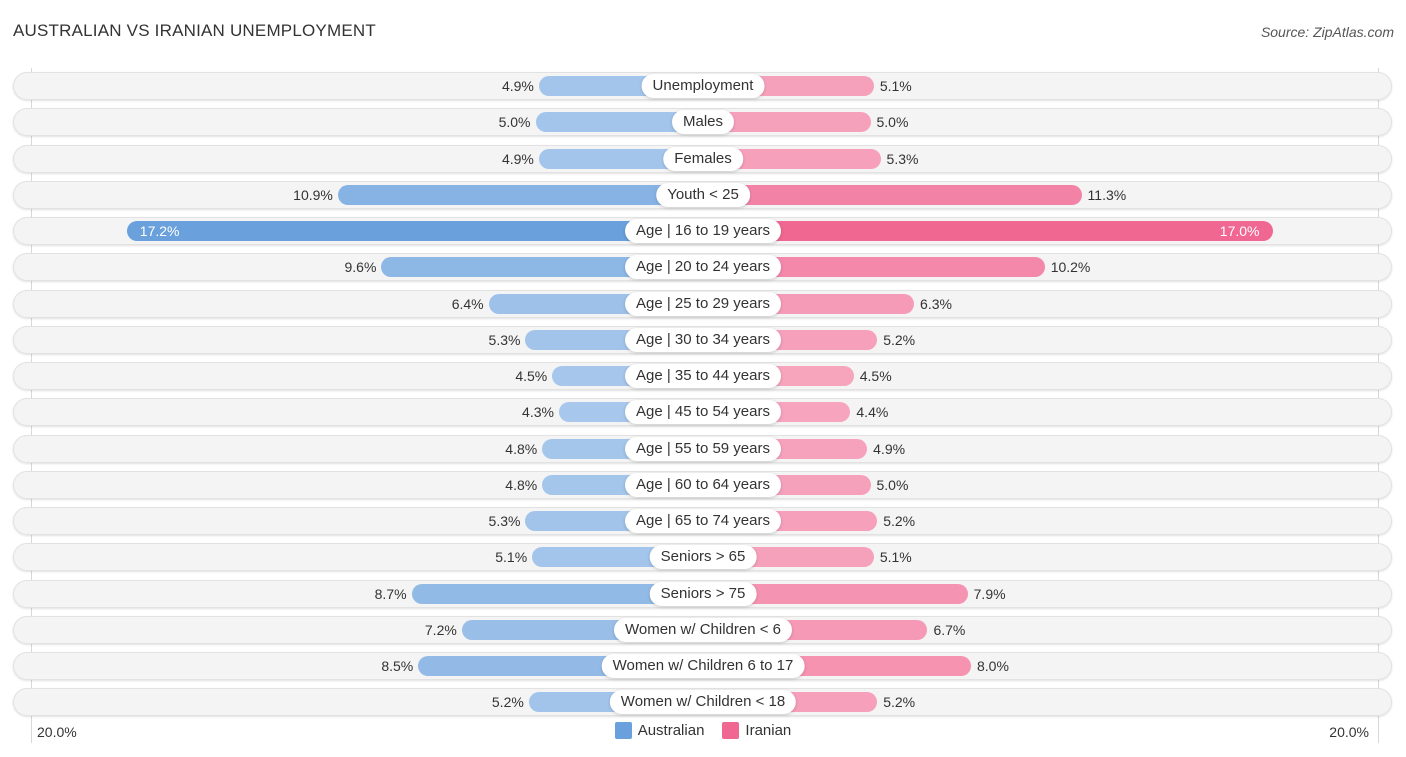 The height and width of the screenshot is (757, 1406). I want to click on value-label-iranian: 17.0%, so click(1239, 231).